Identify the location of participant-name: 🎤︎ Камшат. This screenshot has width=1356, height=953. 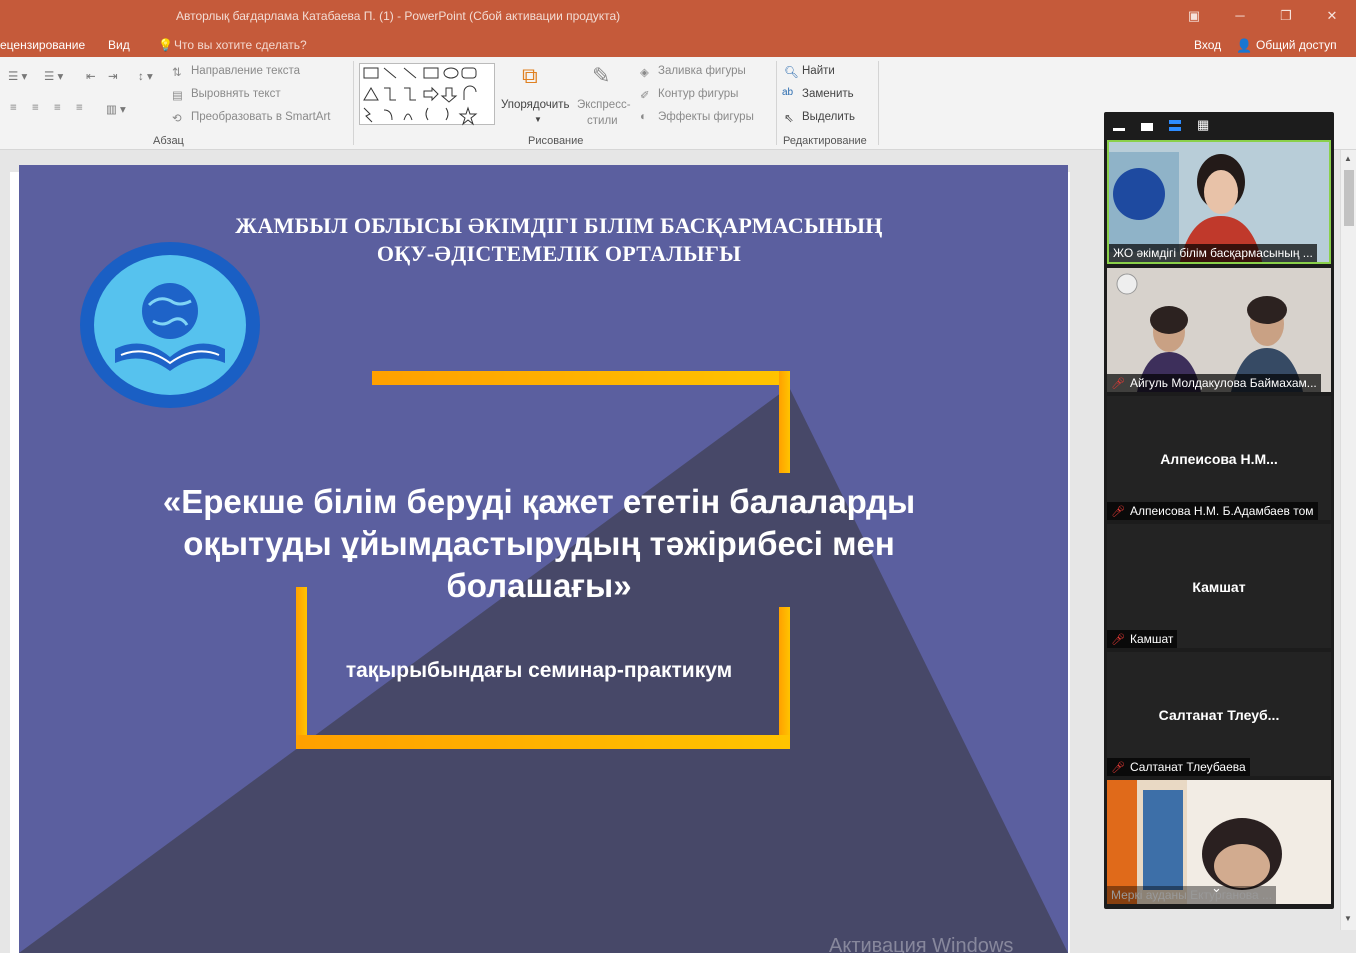
(1142, 639).